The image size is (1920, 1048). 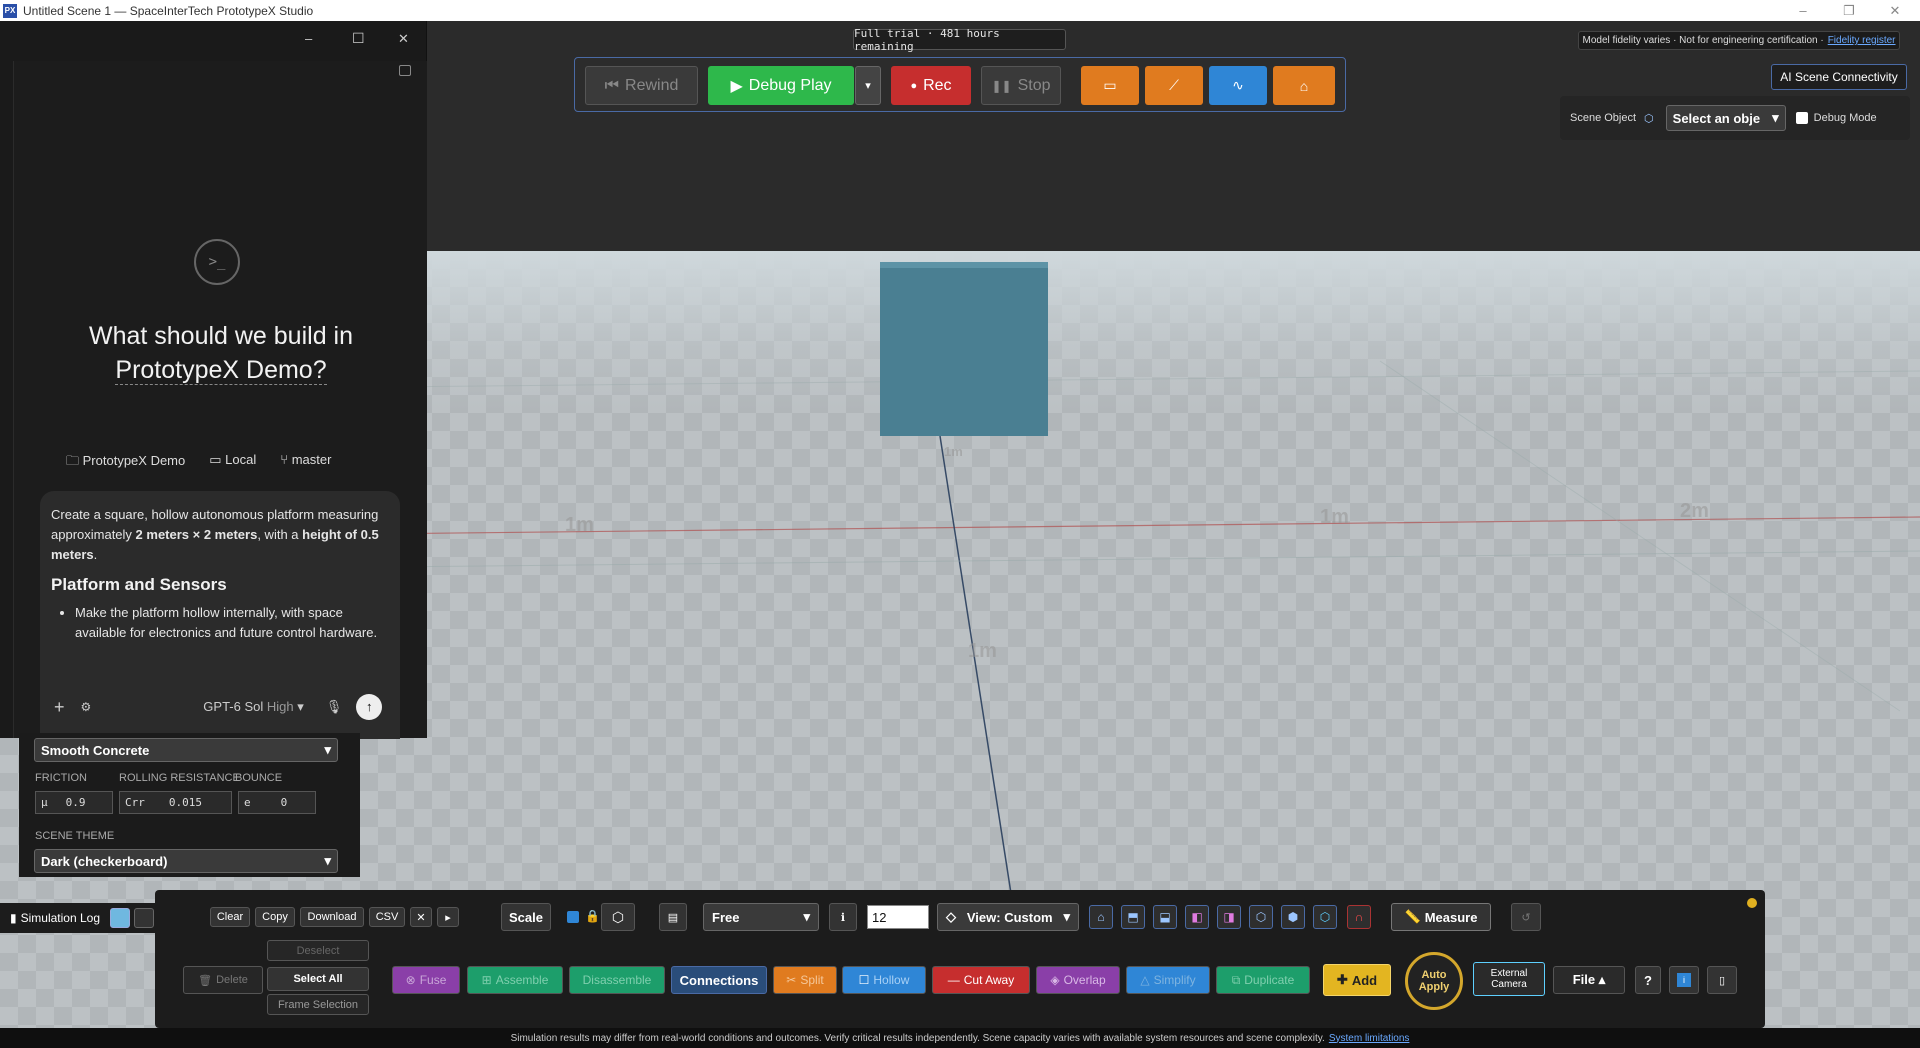 I want to click on close-icon: ✕, so click(x=1895, y=10).